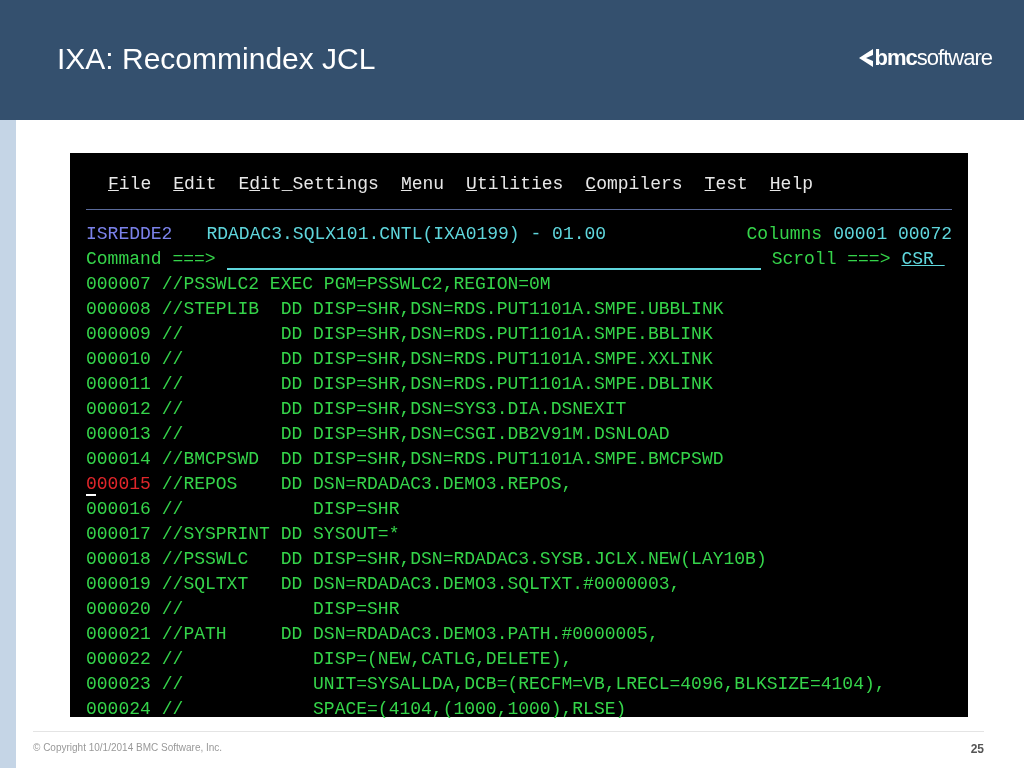 The image size is (1024, 768). I want to click on jcl-line: //PATH DD DSN=RDADAC3.DEMO3.PATH.#0000005,, so click(410, 634).